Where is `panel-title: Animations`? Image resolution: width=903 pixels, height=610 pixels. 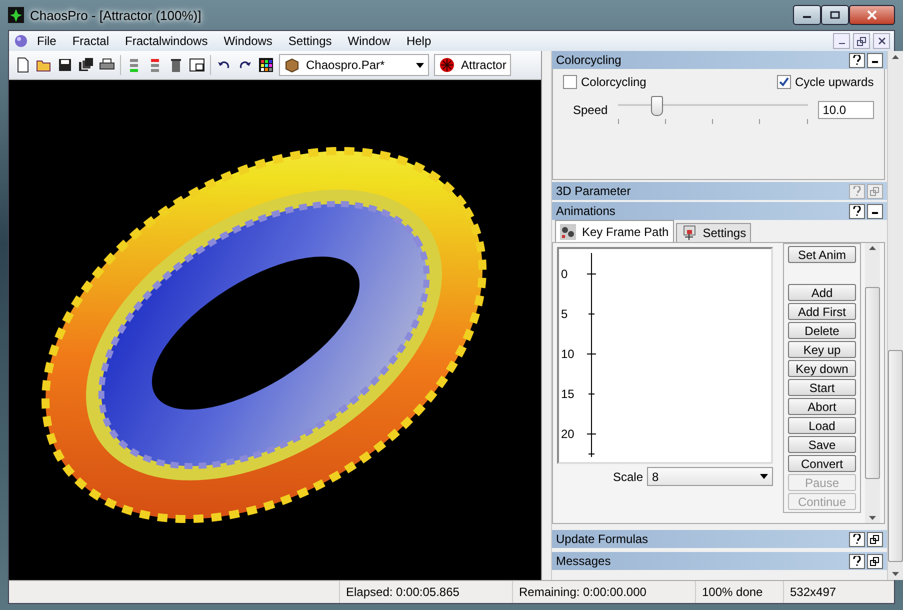
panel-title: Animations is located at coordinates (586, 211).